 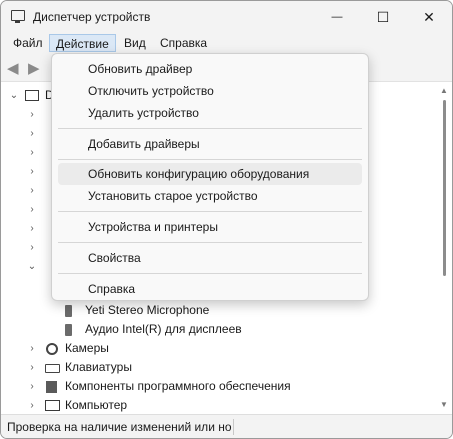 I want to click on menu-item-add-drivers: Добавить драйверы, so click(x=210, y=144).